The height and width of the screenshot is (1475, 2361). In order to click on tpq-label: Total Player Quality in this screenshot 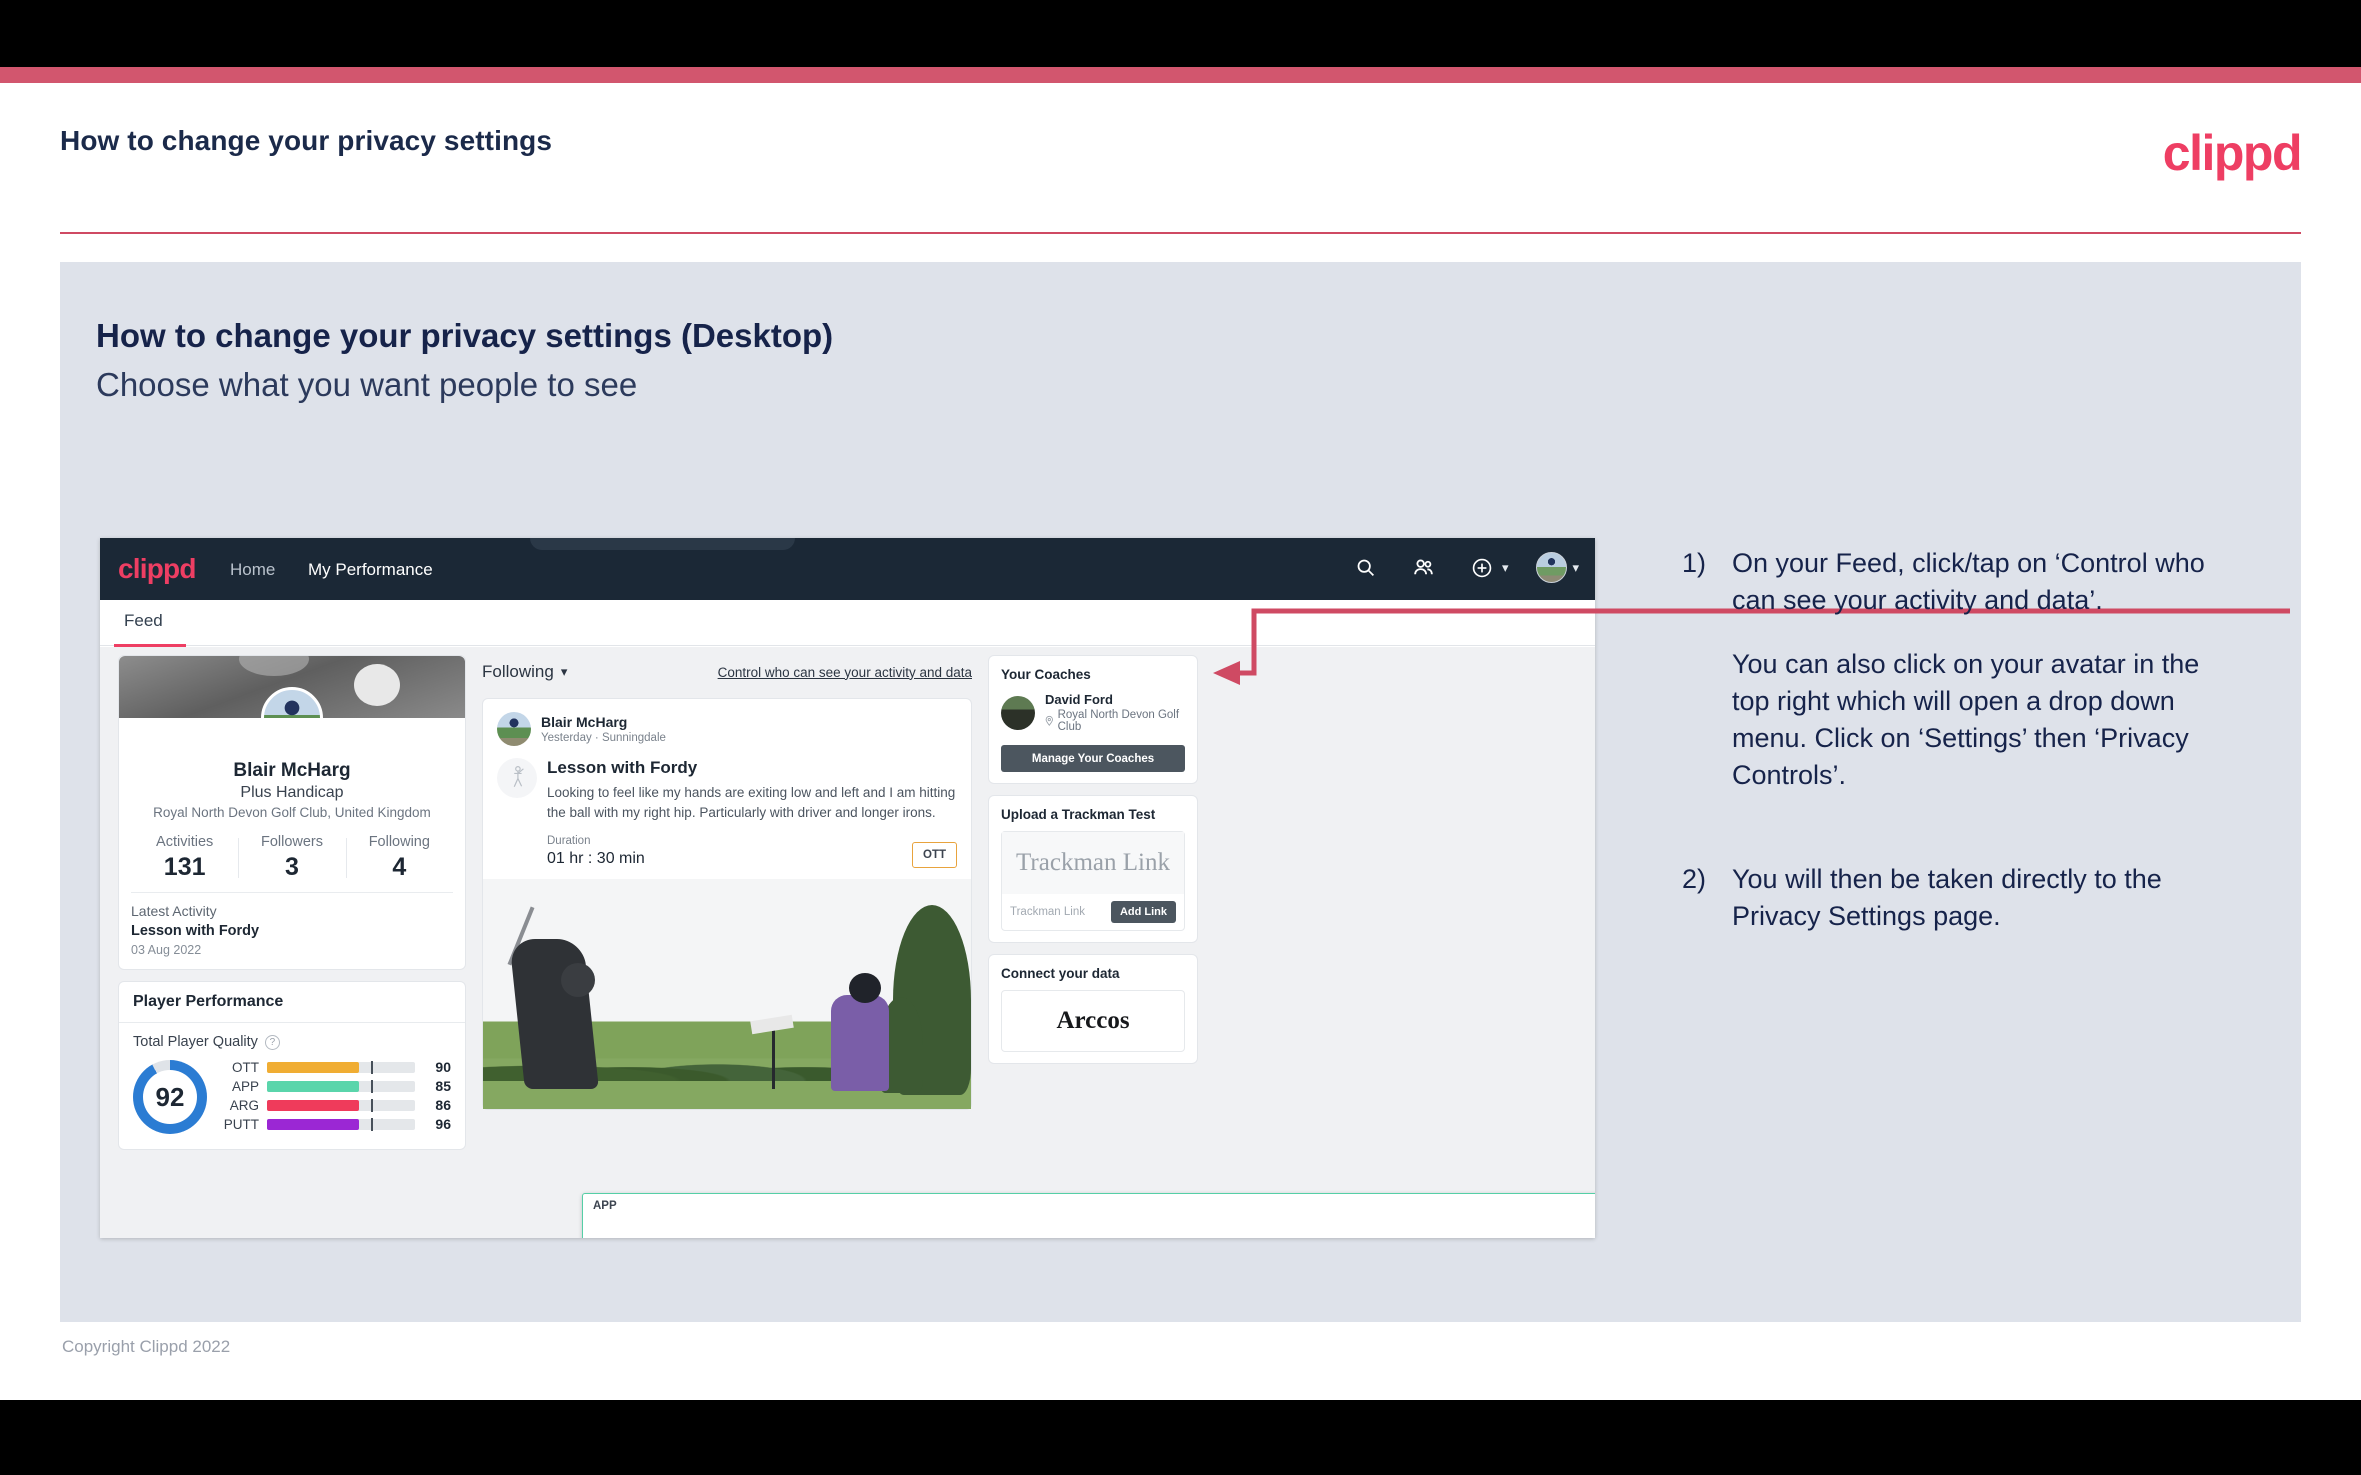, I will do `click(195, 1042)`.